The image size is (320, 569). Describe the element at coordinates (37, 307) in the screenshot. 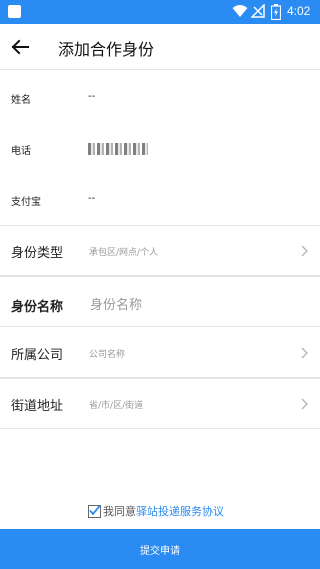

I see `identity-name-label: 身份名称` at that location.